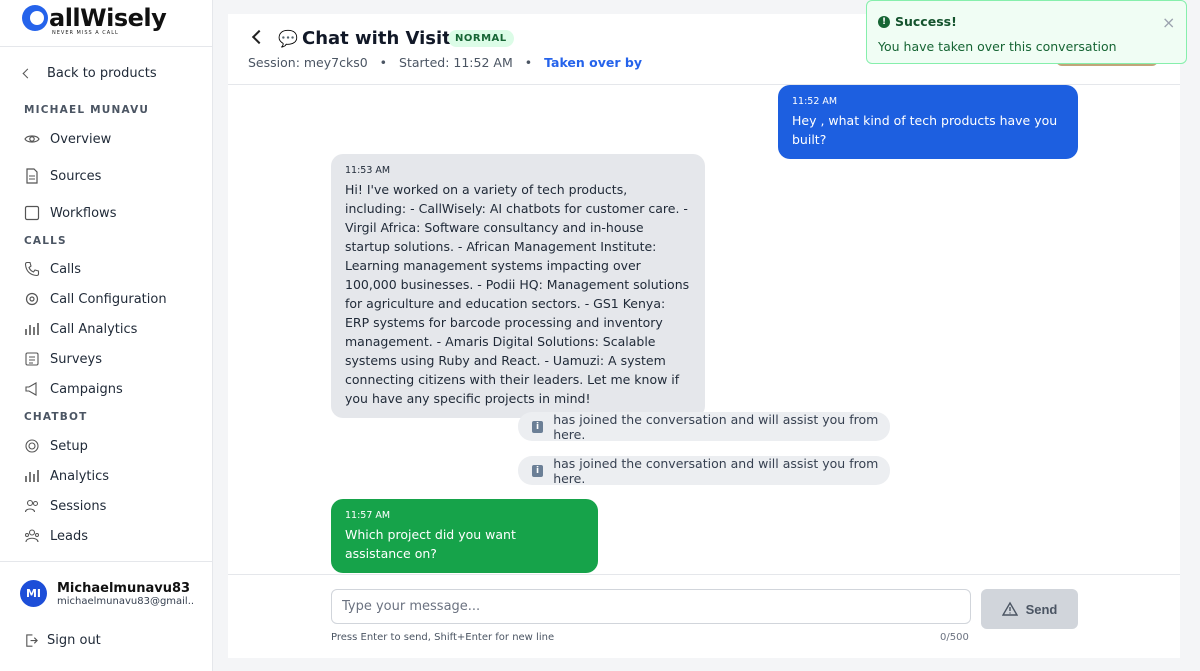  Describe the element at coordinates (81, 139) in the screenshot. I see `sidebar-item-label: Overview` at that location.